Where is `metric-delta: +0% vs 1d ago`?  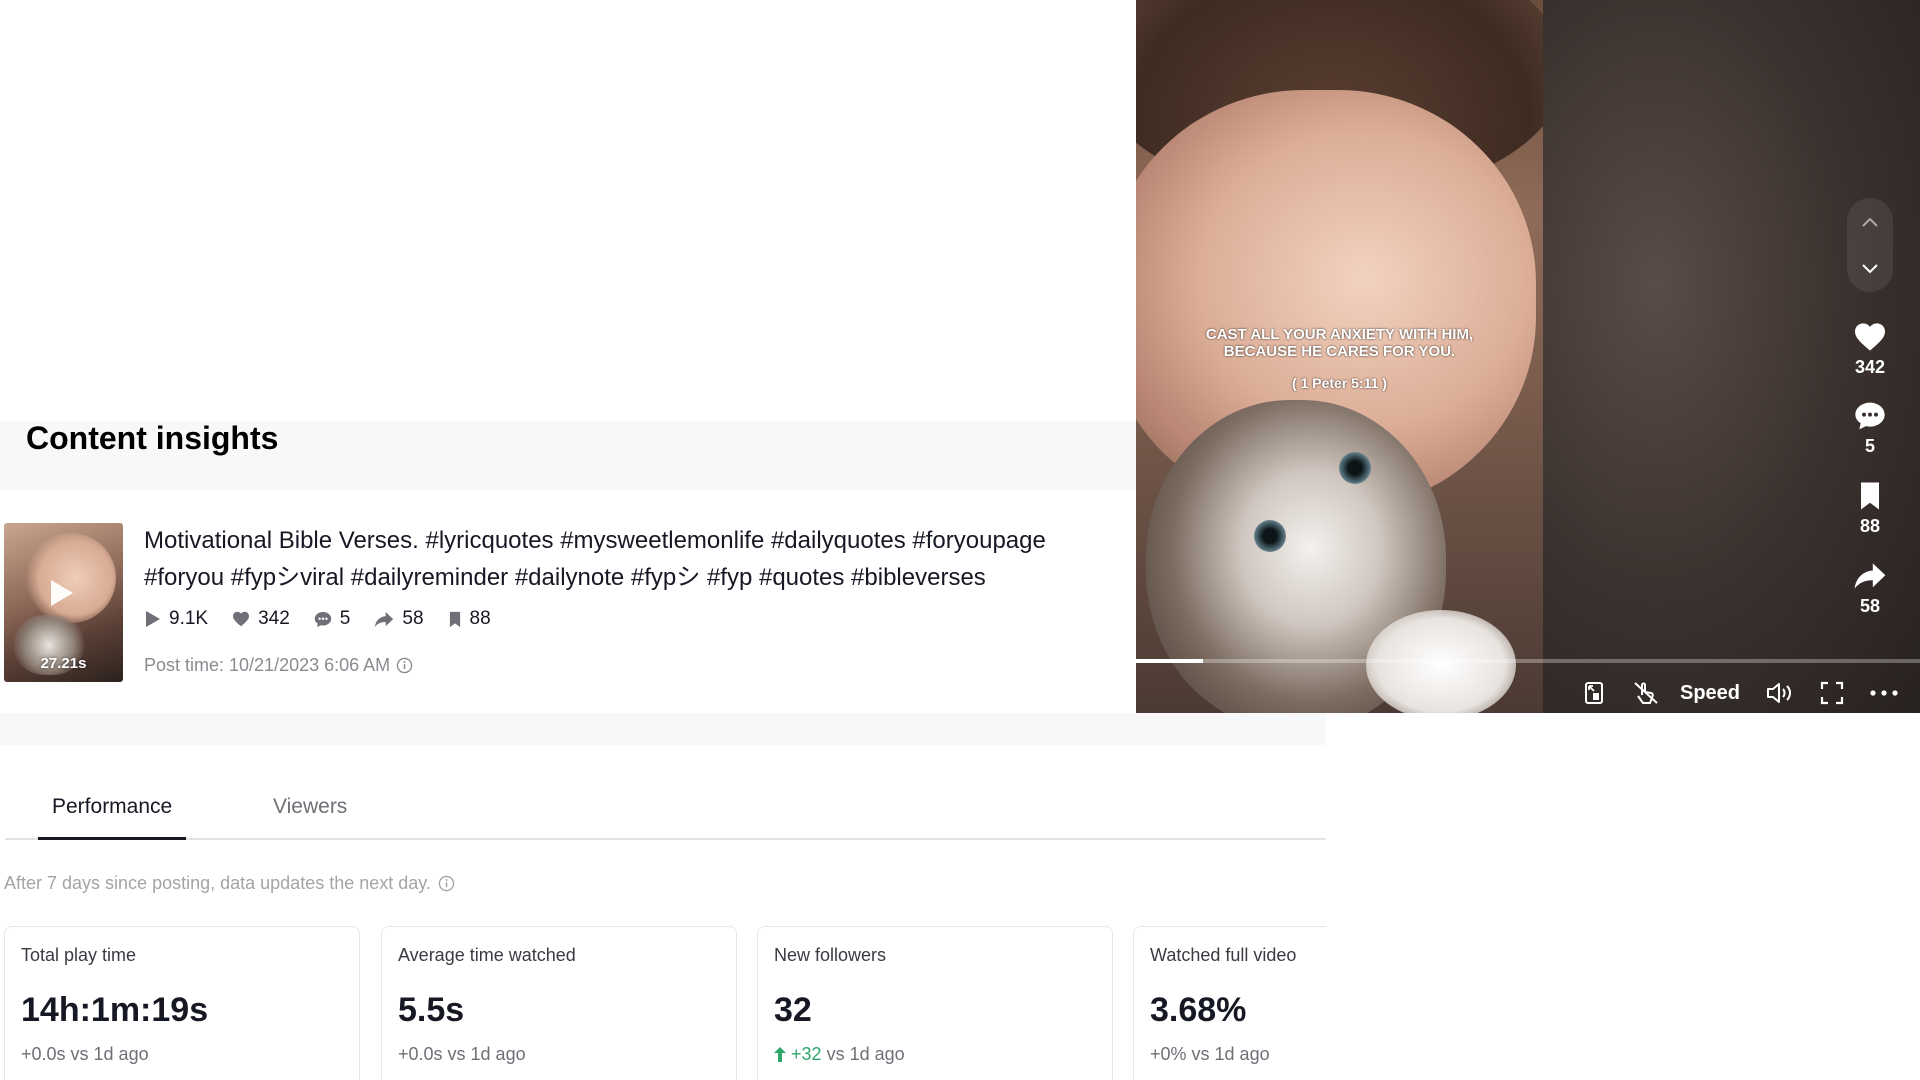
metric-delta: +0% vs 1d ago is located at coordinates (1210, 1054).